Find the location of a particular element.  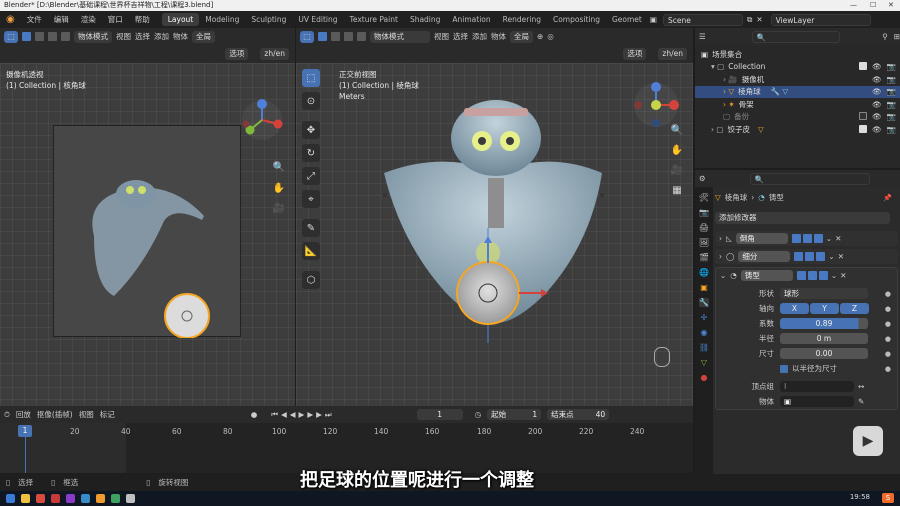

tab-compositing: Compositing is located at coordinates (576, 19).